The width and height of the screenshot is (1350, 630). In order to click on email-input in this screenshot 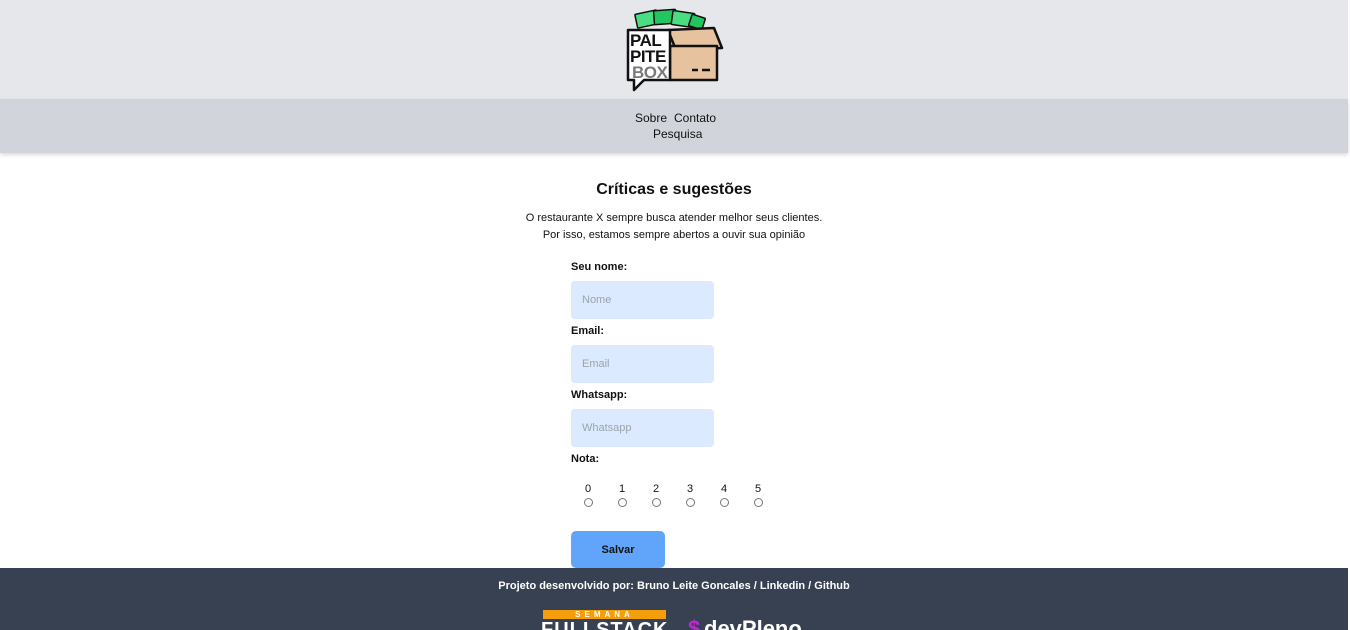, I will do `click(642, 364)`.